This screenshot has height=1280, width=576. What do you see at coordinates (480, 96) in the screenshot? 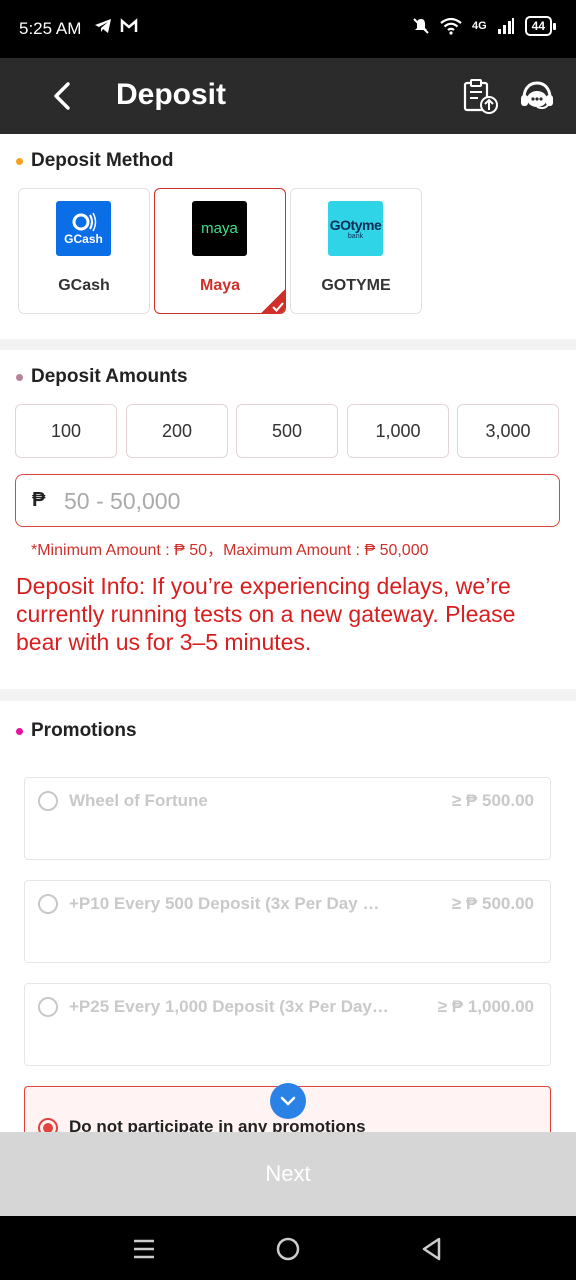
I see `deposit-records-icon` at bounding box center [480, 96].